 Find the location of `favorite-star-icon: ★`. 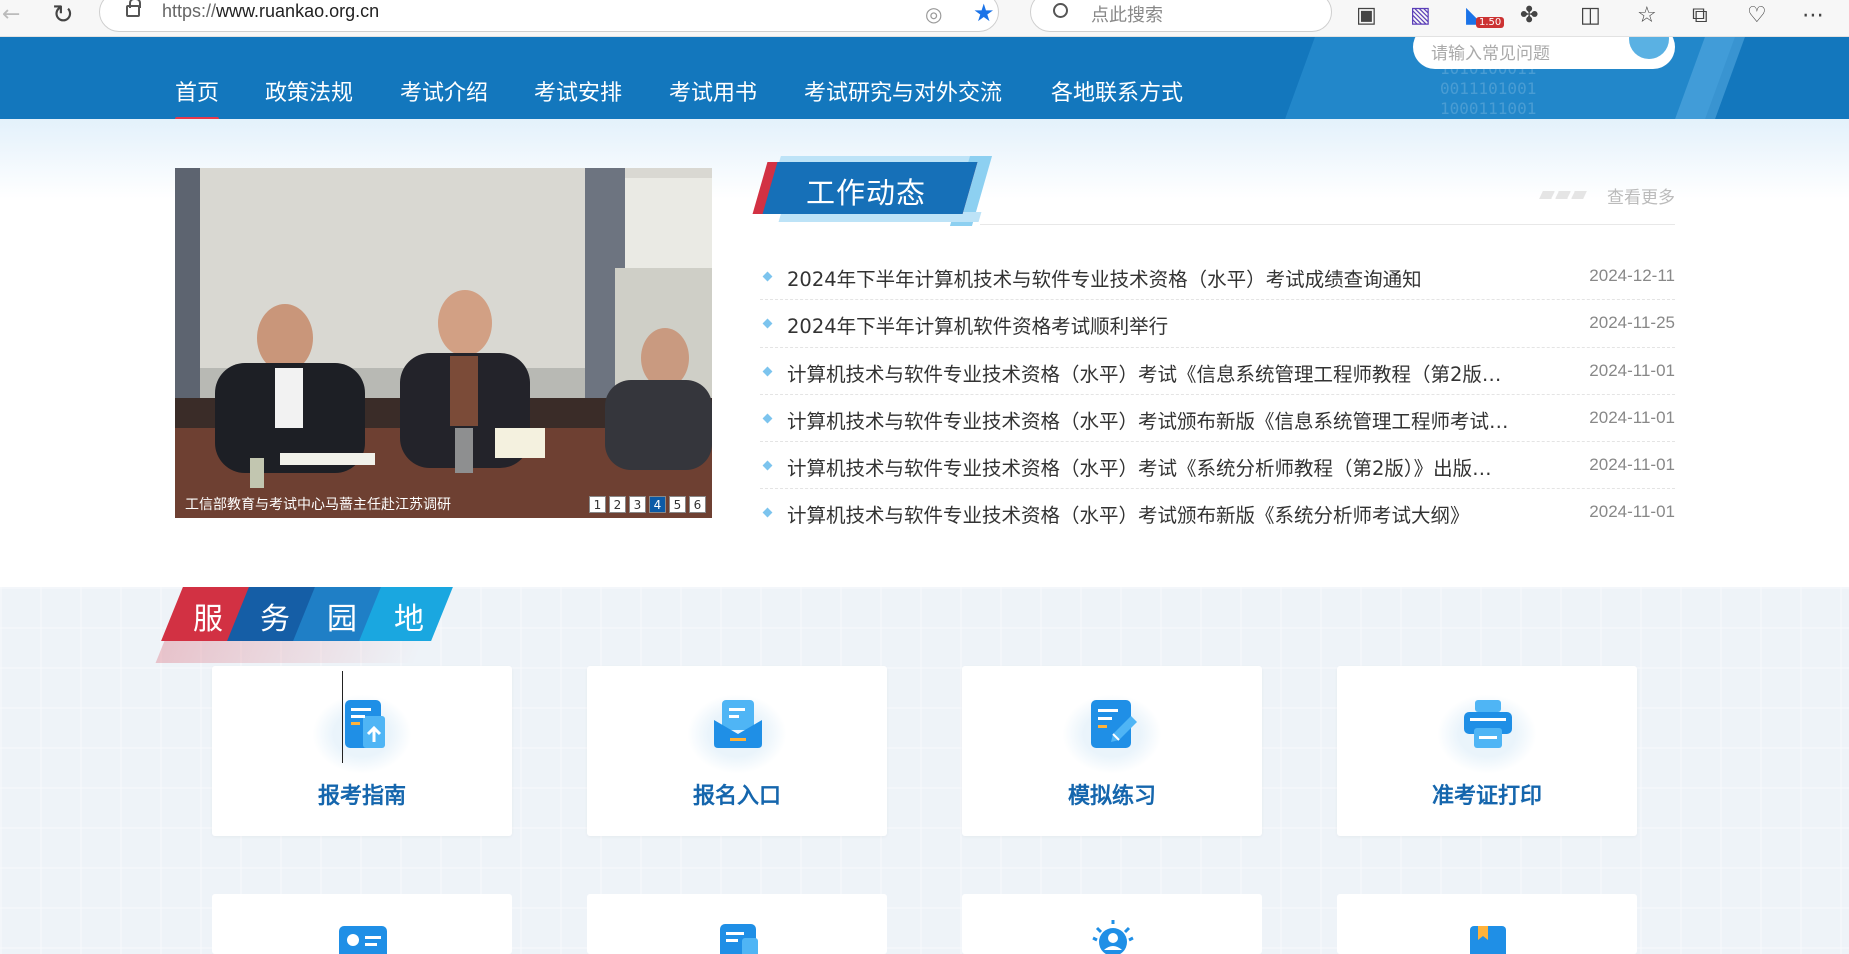

favorite-star-icon: ★ is located at coordinates (984, 13).